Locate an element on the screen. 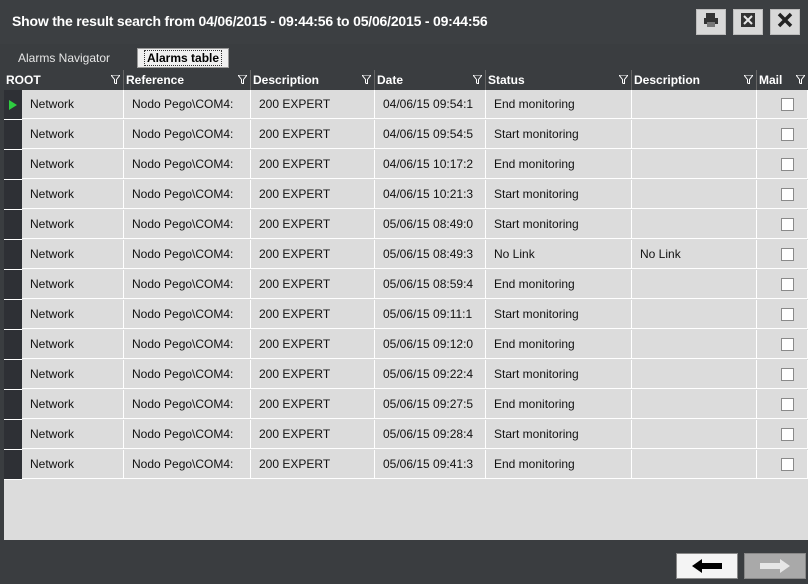 The image size is (808, 584). next-page-button is located at coordinates (775, 566).